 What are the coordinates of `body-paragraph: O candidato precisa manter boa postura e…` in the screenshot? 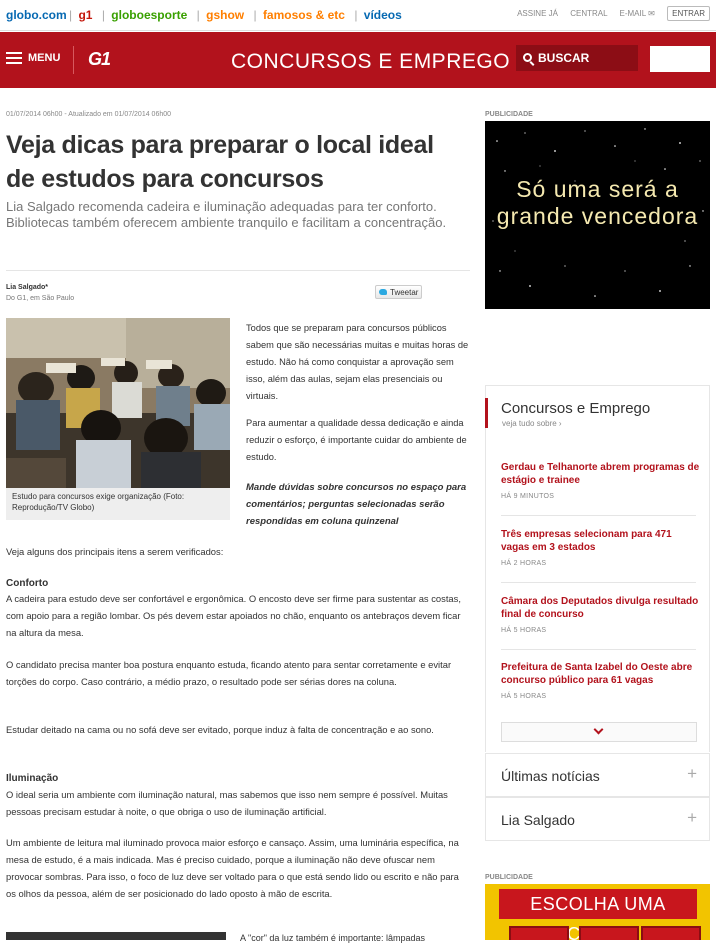 It's located at (229, 673).